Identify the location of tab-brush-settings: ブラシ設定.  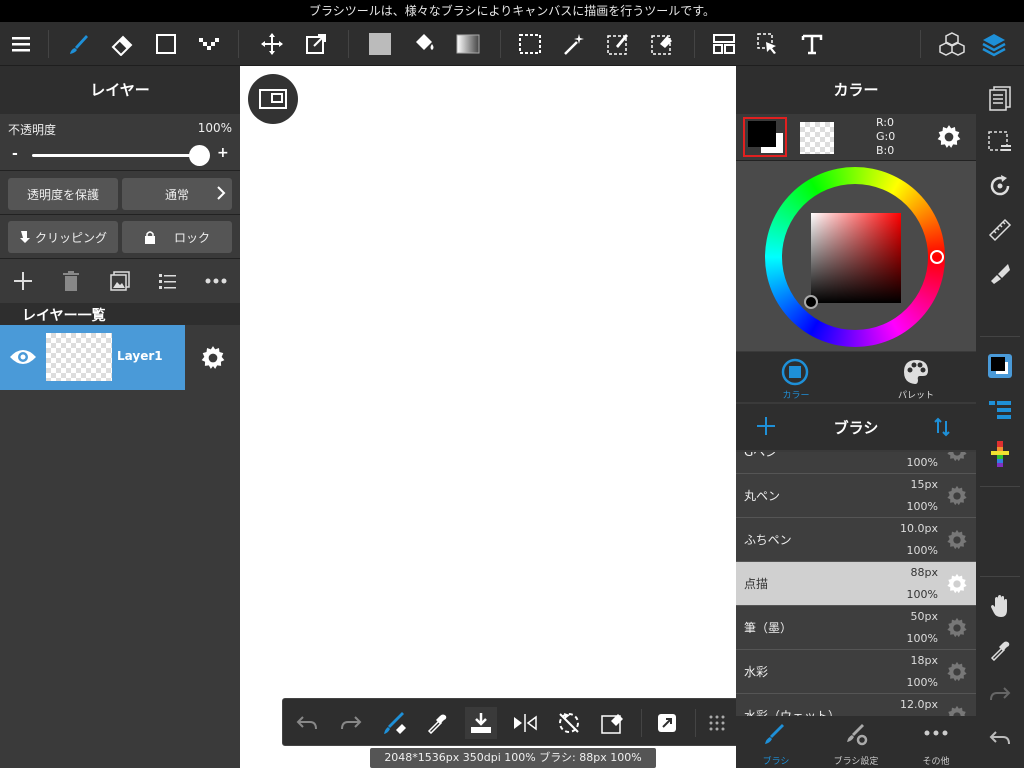
(856, 742).